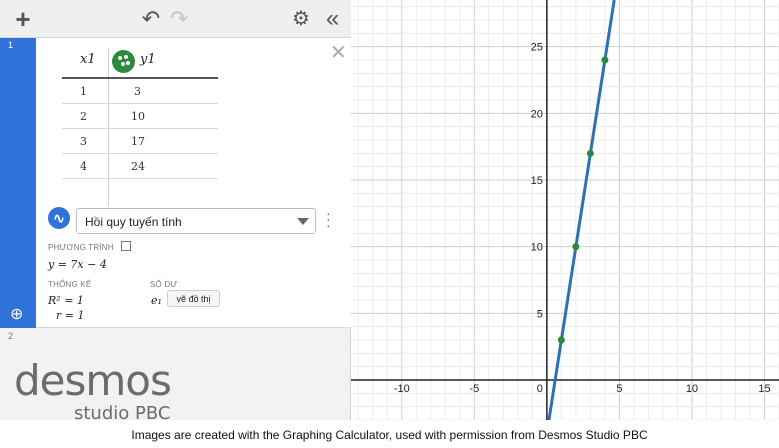  What do you see at coordinates (11, 45) in the screenshot?
I see `expression-number: 1` at bounding box center [11, 45].